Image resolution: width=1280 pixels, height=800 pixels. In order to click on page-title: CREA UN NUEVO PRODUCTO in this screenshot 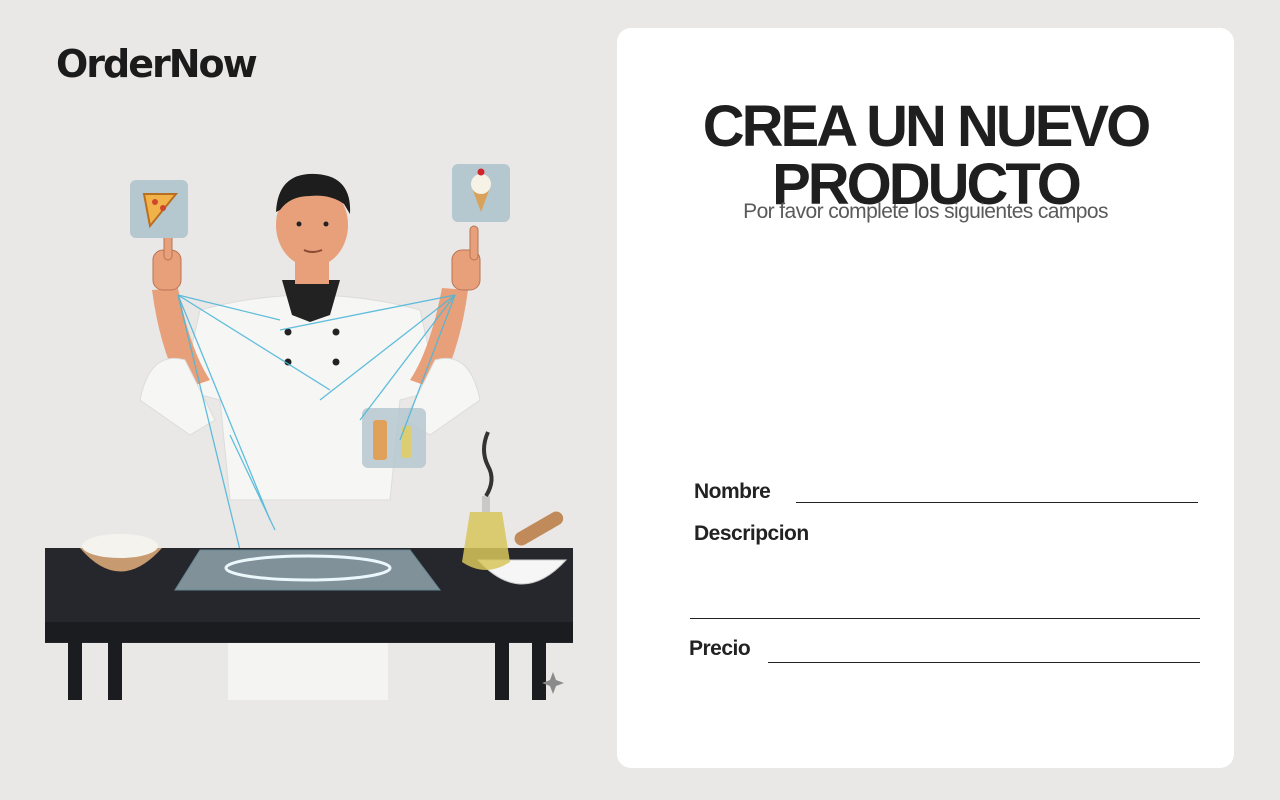, I will do `click(925, 156)`.